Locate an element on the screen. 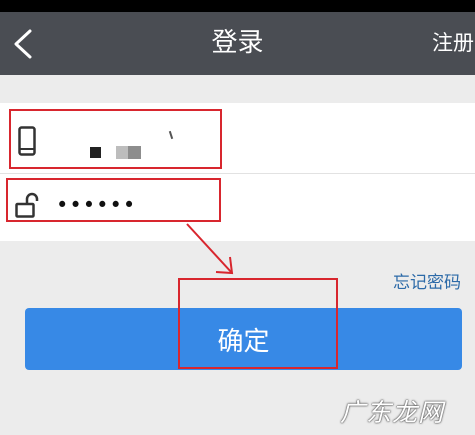 This screenshot has height=435, width=475. password-input: •••••• is located at coordinates (136, 205).